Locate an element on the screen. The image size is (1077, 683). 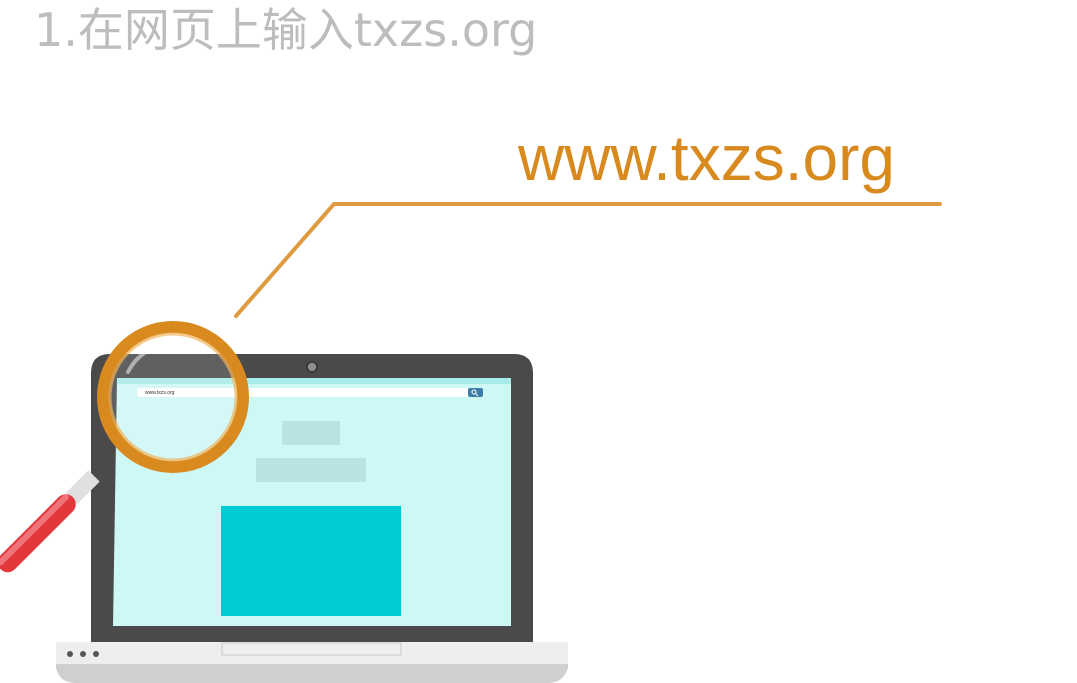
laptop-base is located at coordinates (312, 662).